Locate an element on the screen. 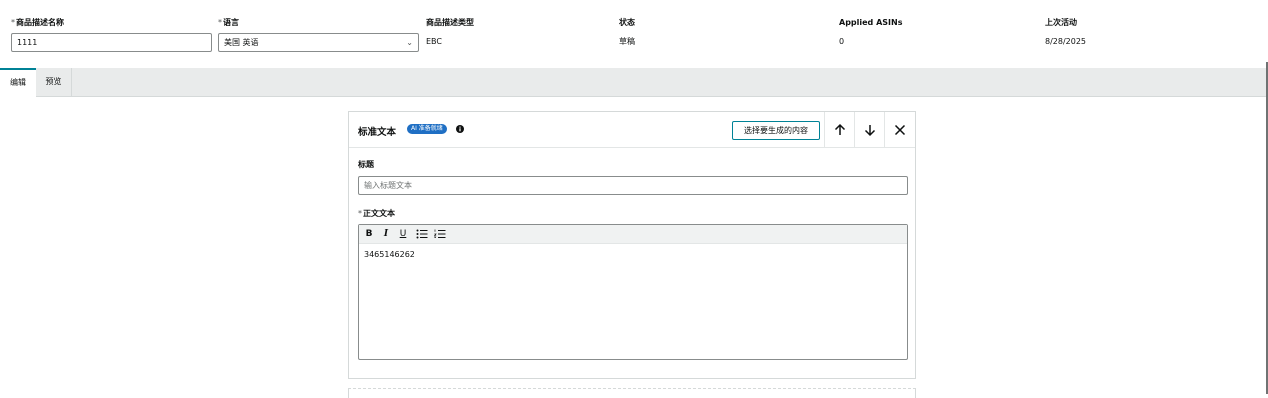  asins-column: Applied ASINs 0 is located at coordinates (870, 32).